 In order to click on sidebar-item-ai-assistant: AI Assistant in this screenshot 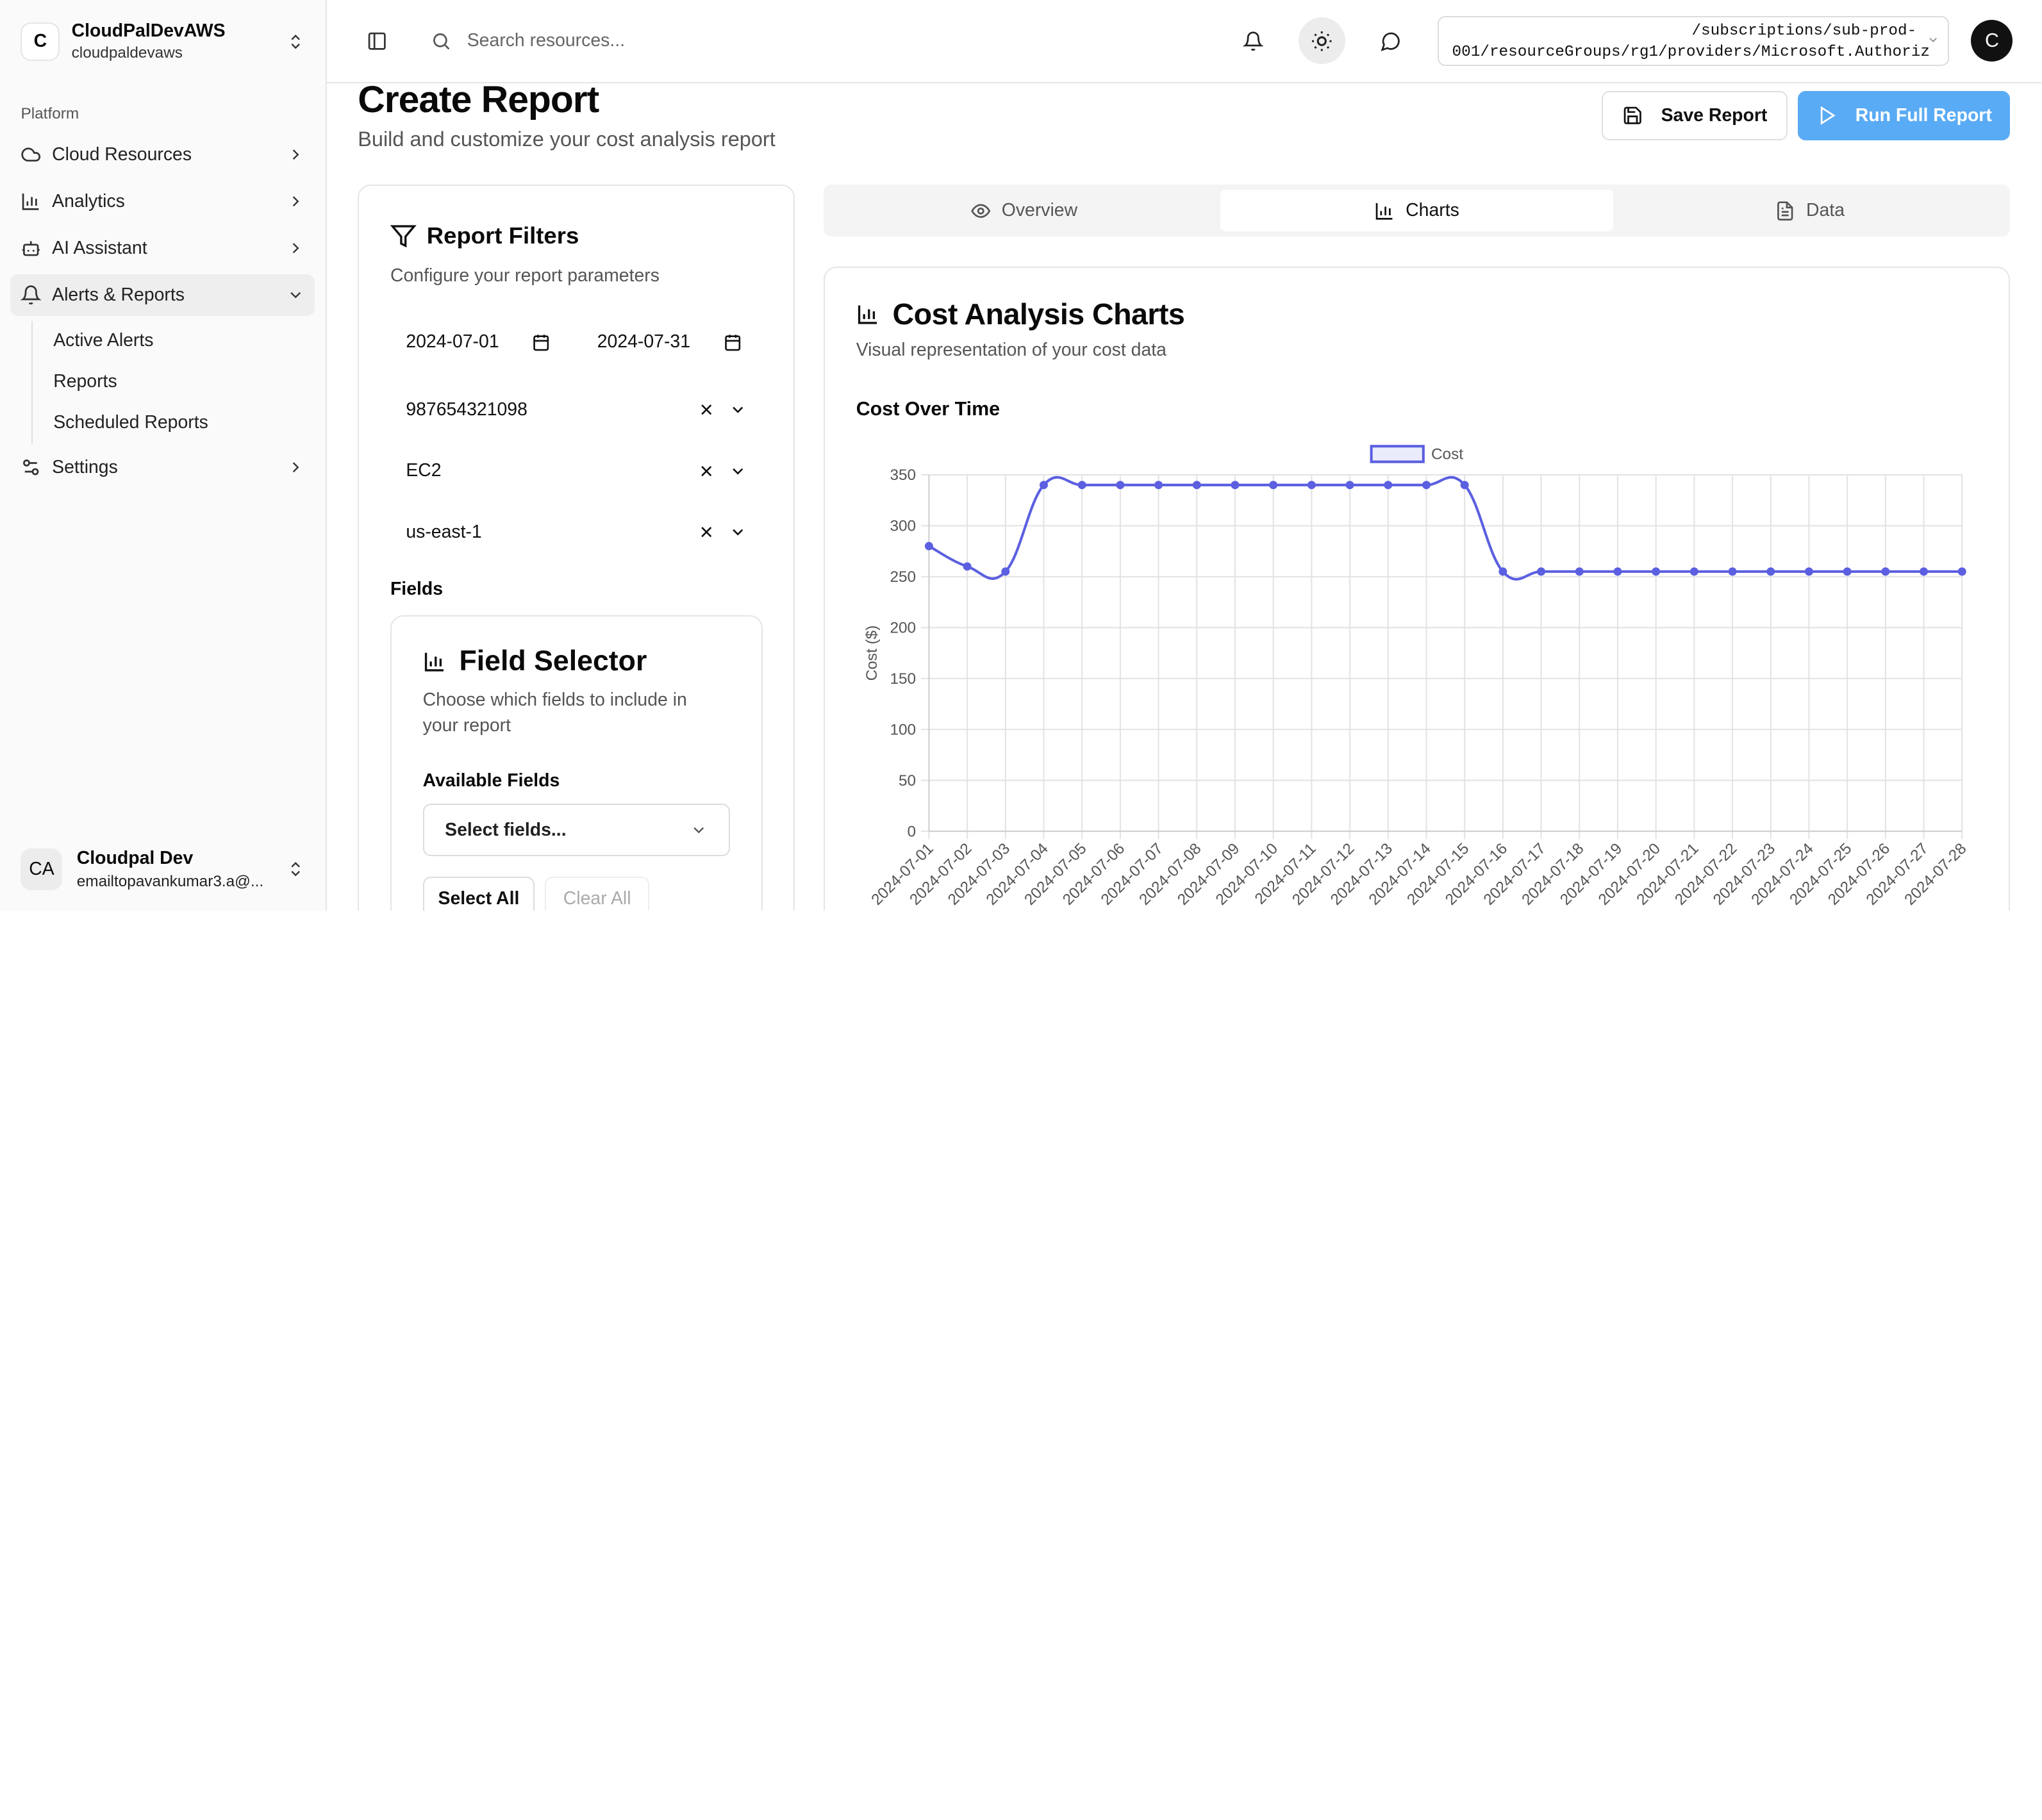, I will do `click(163, 249)`.